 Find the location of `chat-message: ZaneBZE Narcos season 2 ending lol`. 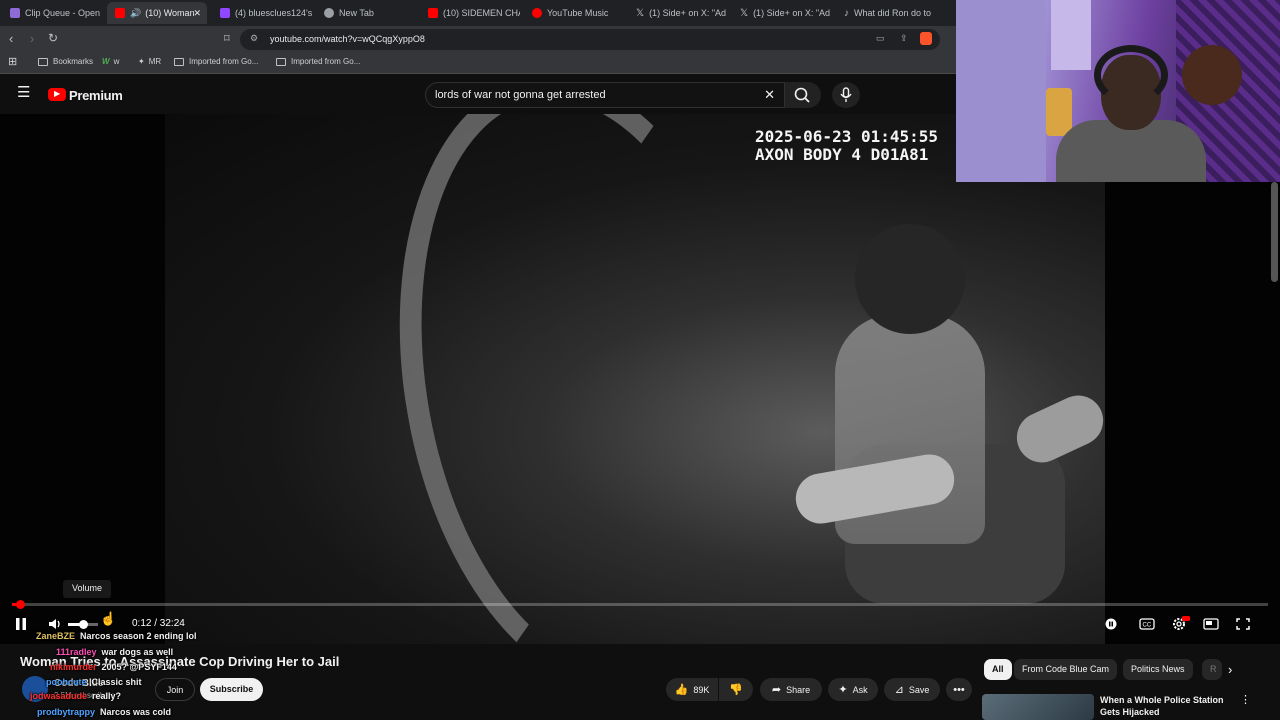

chat-message: ZaneBZE Narcos season 2 ending lol is located at coordinates (116, 636).